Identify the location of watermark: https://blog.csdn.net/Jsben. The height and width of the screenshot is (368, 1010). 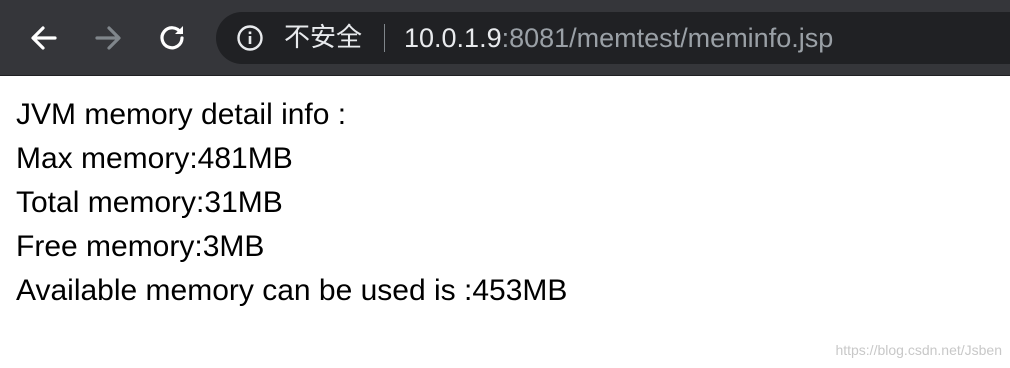
(918, 350).